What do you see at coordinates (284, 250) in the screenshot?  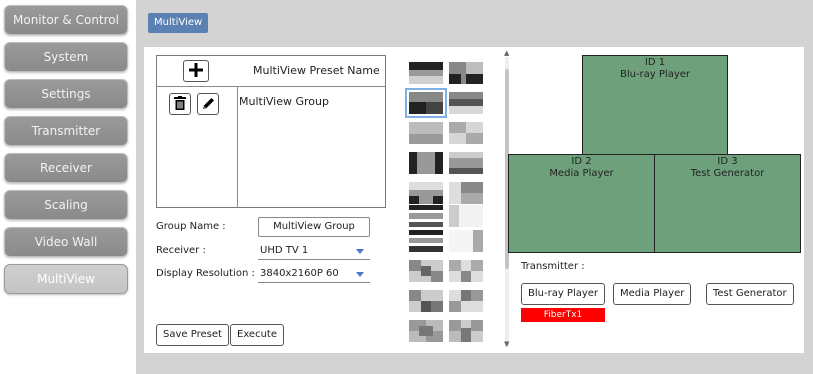 I see `receiver-value: UHD TV 1` at bounding box center [284, 250].